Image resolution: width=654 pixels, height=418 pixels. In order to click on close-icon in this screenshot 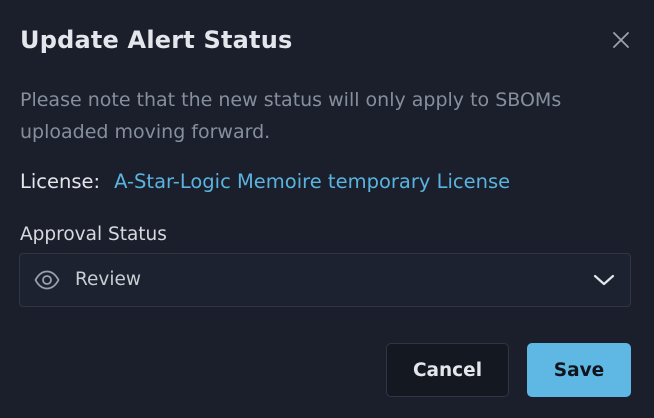, I will do `click(621, 40)`.